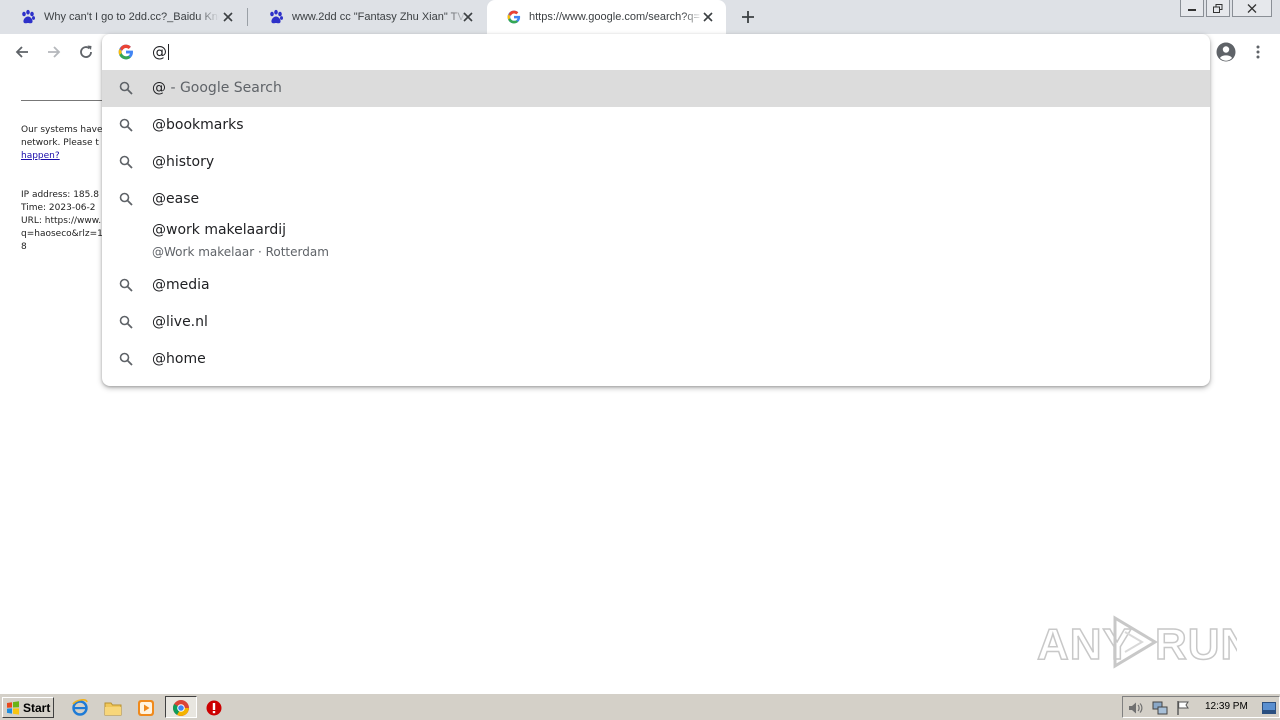 The image size is (1280, 720). Describe the element at coordinates (240, 252) in the screenshot. I see `suggestion-subtext: @Work makelaar · Rotterdam` at that location.